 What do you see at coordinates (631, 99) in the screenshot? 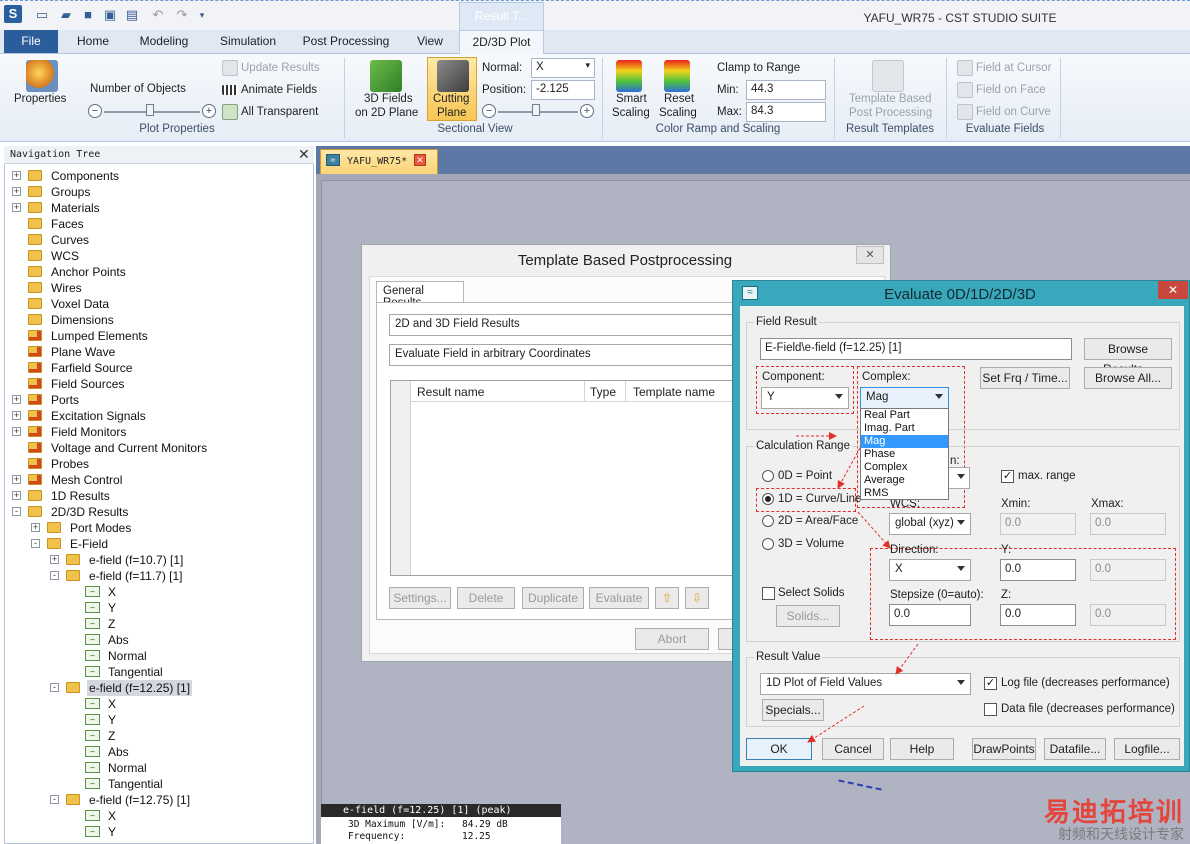
I see `smart-scaling-label-1: Smart` at bounding box center [631, 99].